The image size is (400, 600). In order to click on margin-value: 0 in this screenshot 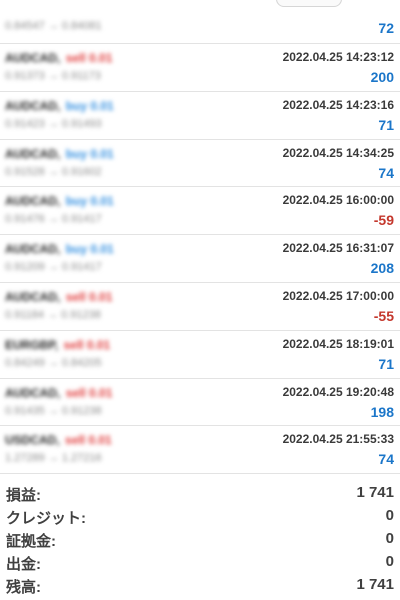, I will do `click(389, 538)`.